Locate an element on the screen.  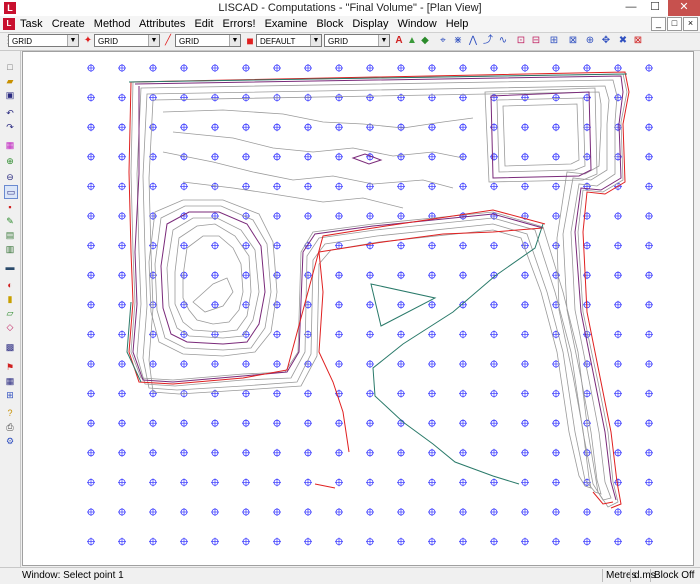
menu-window: Window is located at coordinates (417, 24).